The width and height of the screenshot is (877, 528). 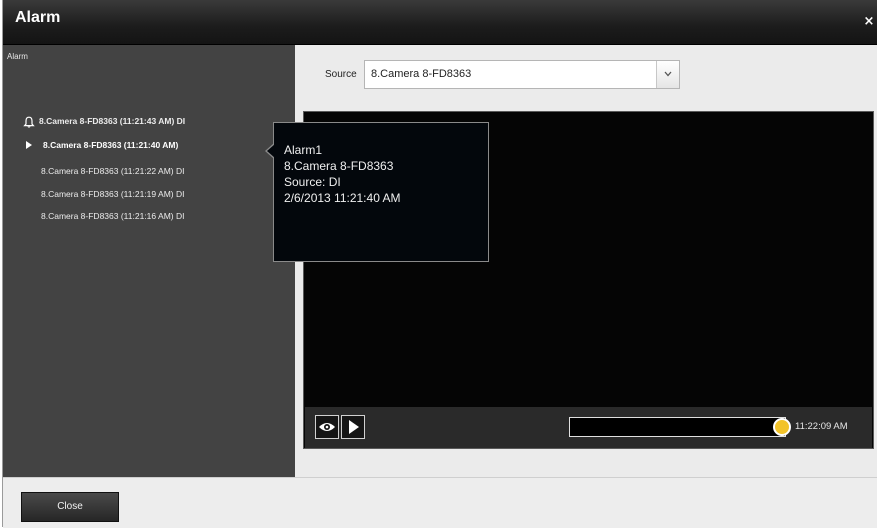 I want to click on play-icon, so click(x=354, y=427).